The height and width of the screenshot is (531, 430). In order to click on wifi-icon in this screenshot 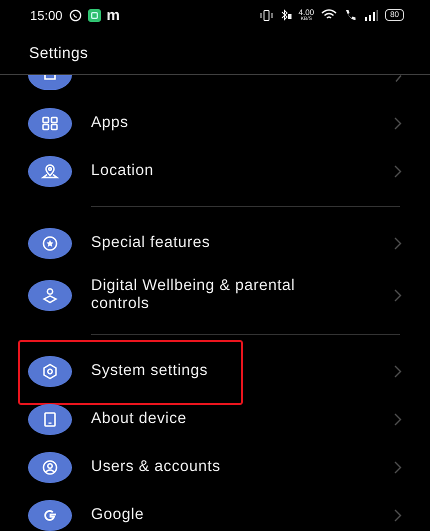, I will do `click(329, 15)`.